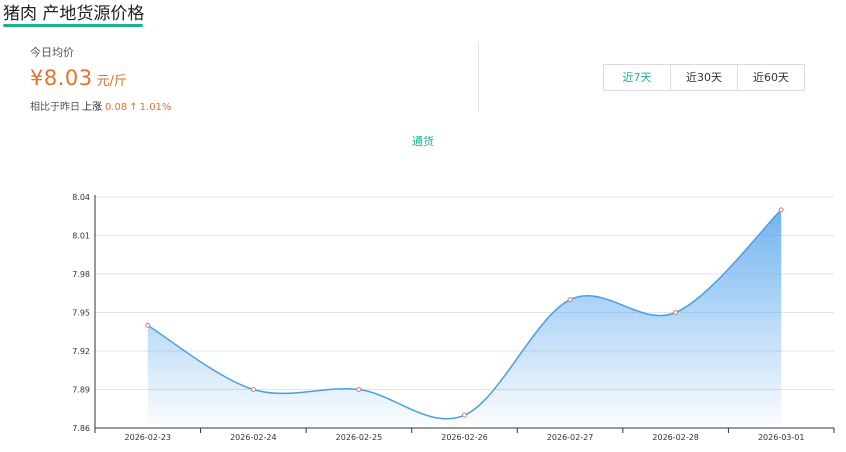 This screenshot has height=452, width=846. What do you see at coordinates (81, 428) in the screenshot?
I see `y-tick-label: 7.86` at bounding box center [81, 428].